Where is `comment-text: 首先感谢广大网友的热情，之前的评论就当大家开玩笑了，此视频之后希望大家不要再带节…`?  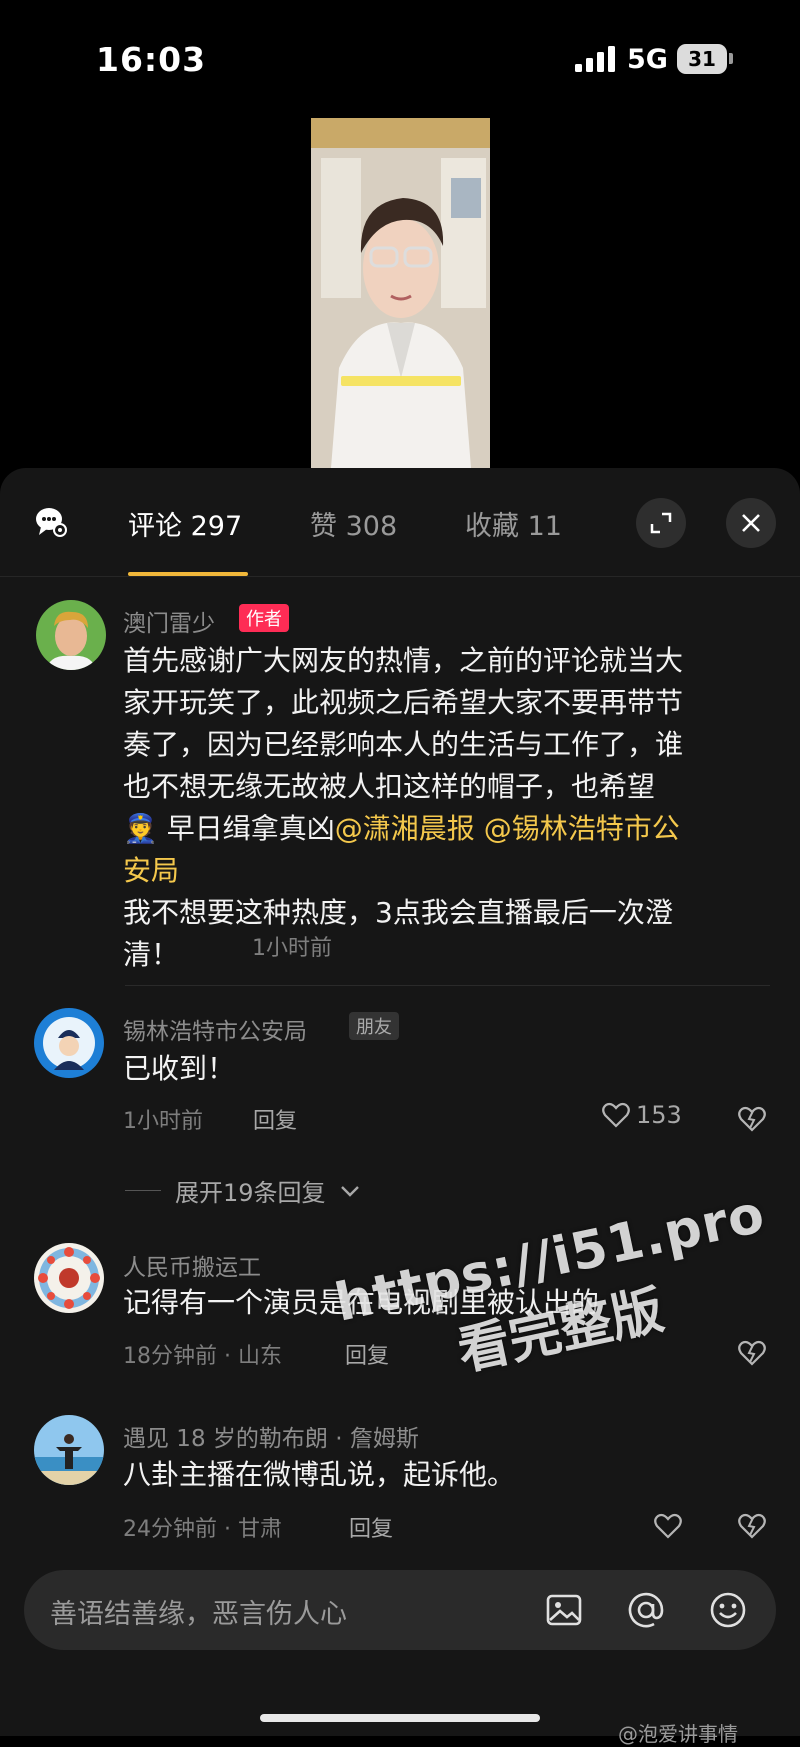
comment-text: 首先感谢广大网友的热情，之前的评论就当大家开玩笑了，此视频之后希望大家不要再带节… is located at coordinates (403, 808).